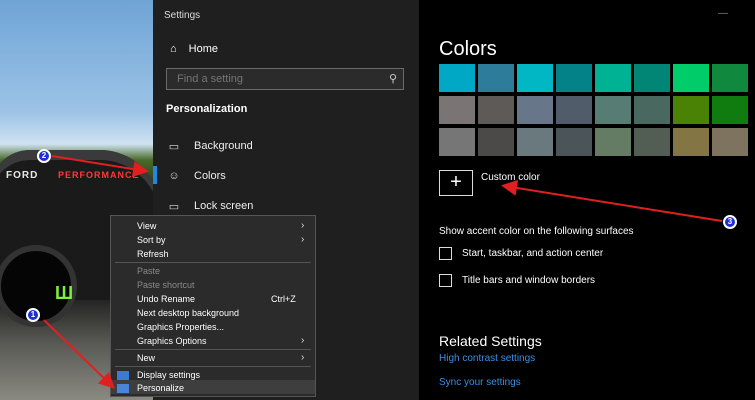  What do you see at coordinates (44, 156) in the screenshot?
I see `step-badge-2: 2` at bounding box center [44, 156].